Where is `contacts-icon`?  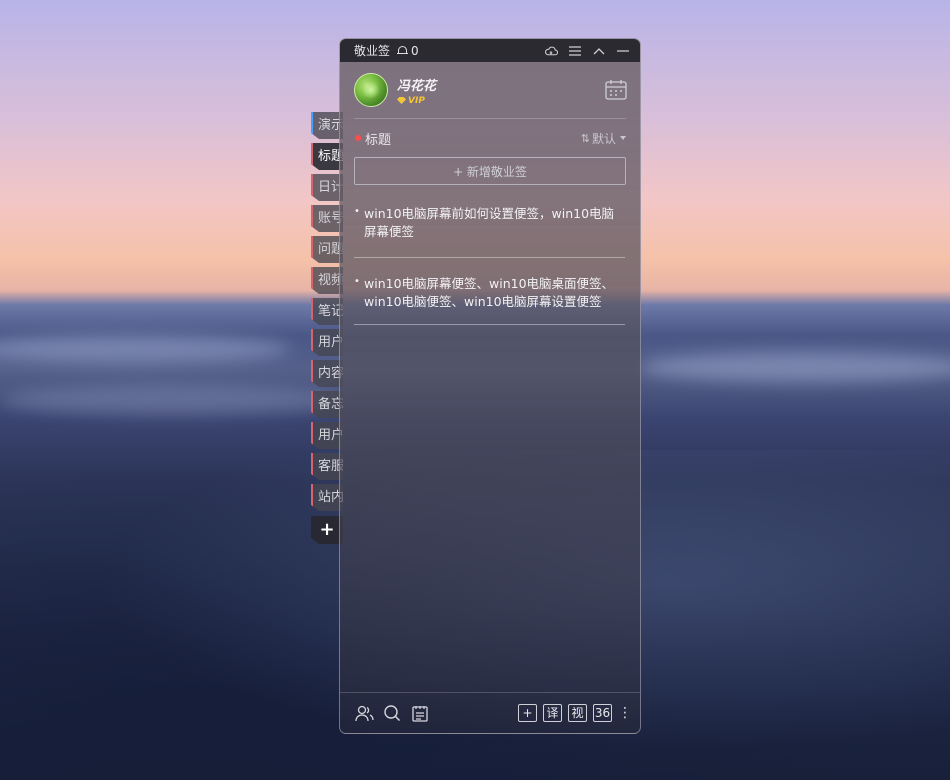
contacts-icon is located at coordinates (364, 713).